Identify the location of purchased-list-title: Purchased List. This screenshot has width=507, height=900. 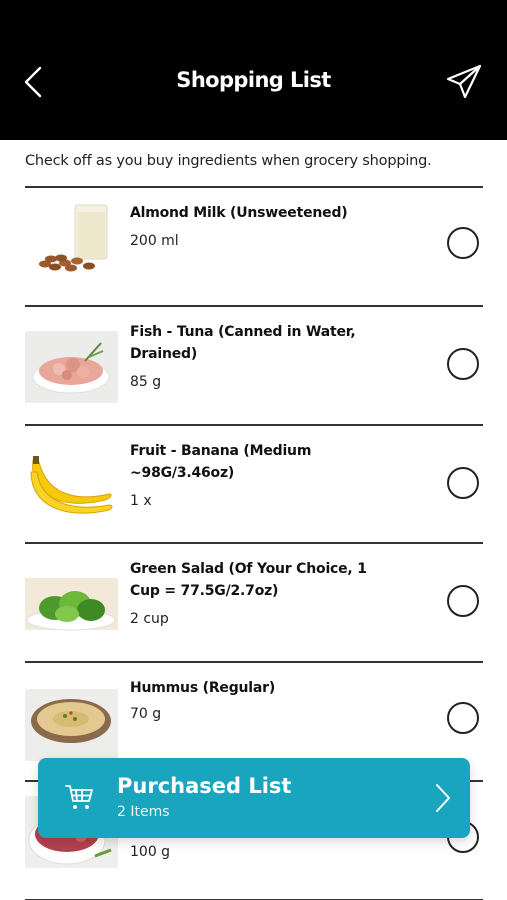
(204, 786).